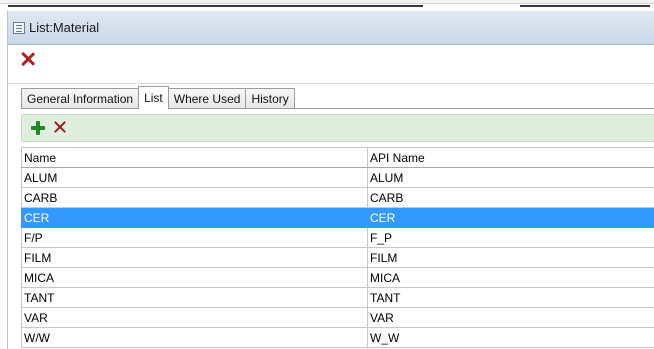  Describe the element at coordinates (510, 197) in the screenshot. I see `cell-api-name: CARB` at that location.